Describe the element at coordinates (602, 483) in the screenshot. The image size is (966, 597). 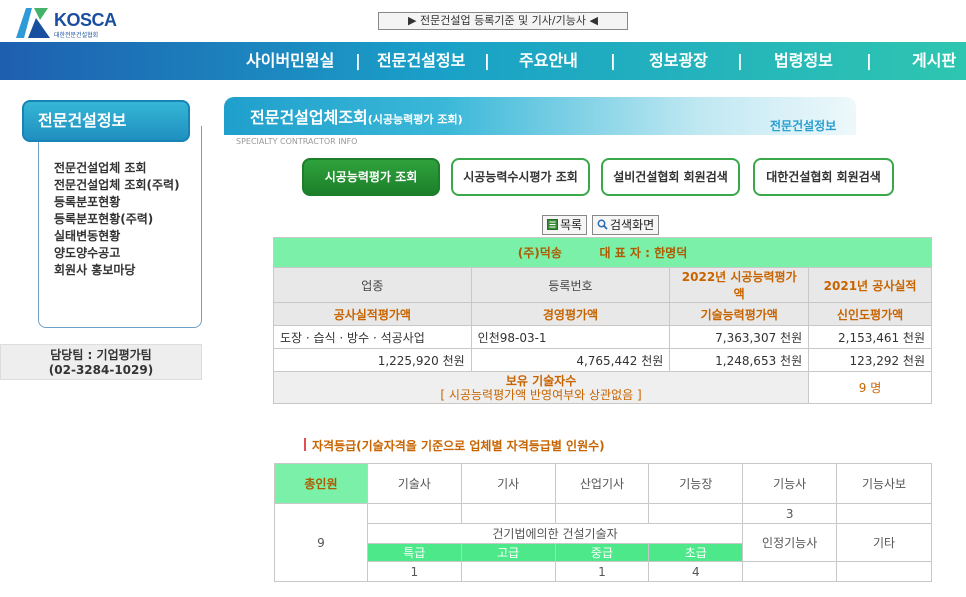
I see `header-industrial-engineer: 산업기사` at that location.